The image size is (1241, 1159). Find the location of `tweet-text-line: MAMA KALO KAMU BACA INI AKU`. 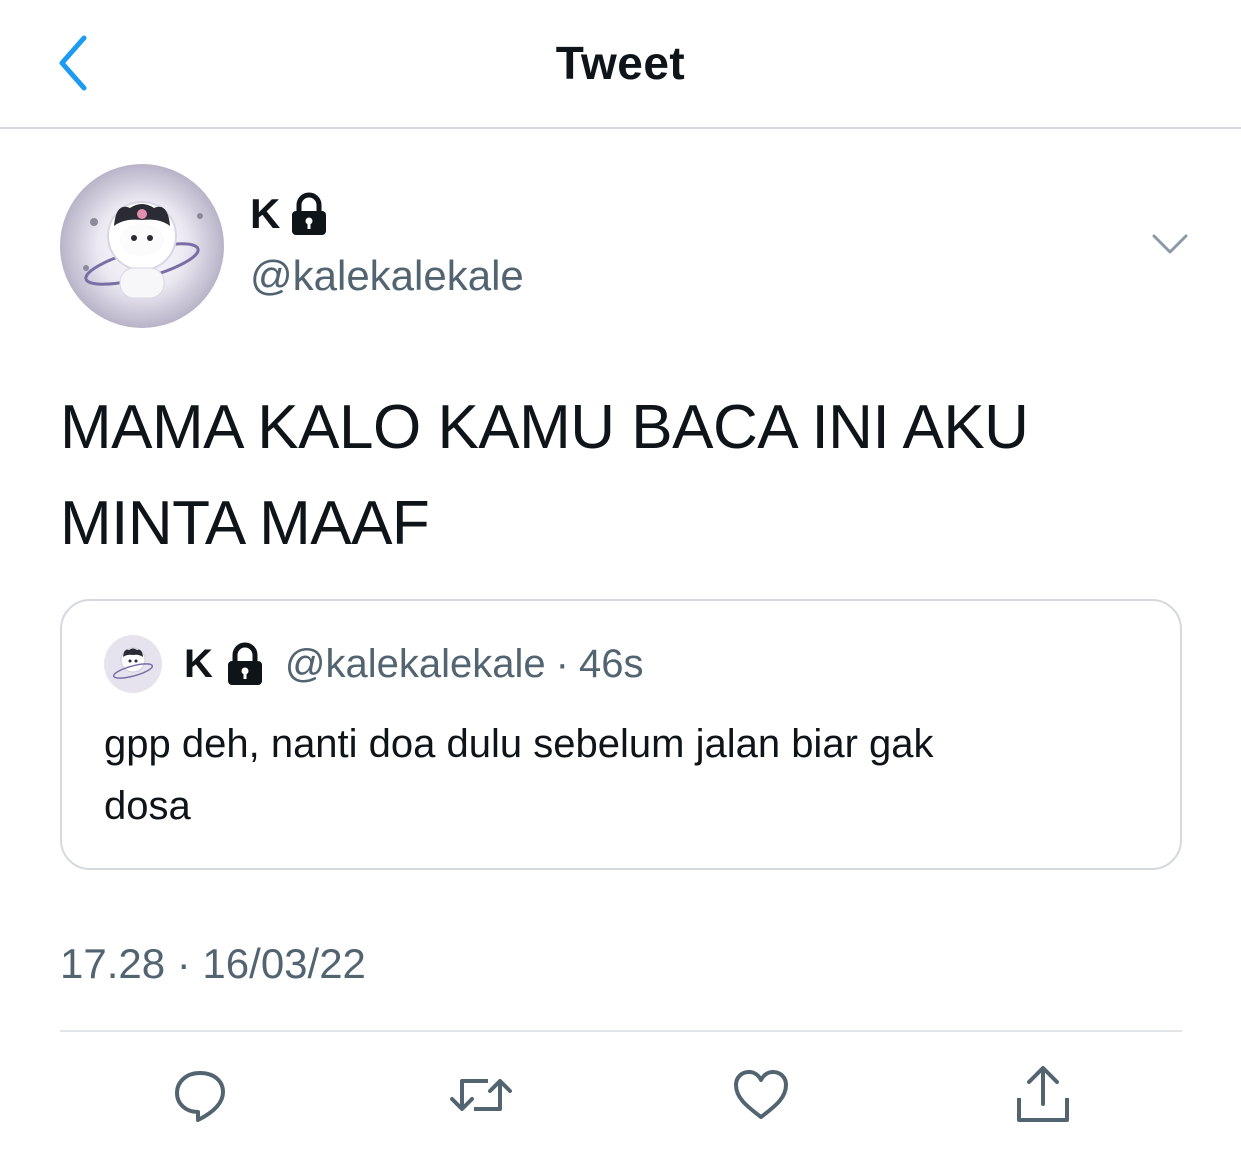

tweet-text-line: MAMA KALO KAMU BACA INI AKU is located at coordinates (544, 427).